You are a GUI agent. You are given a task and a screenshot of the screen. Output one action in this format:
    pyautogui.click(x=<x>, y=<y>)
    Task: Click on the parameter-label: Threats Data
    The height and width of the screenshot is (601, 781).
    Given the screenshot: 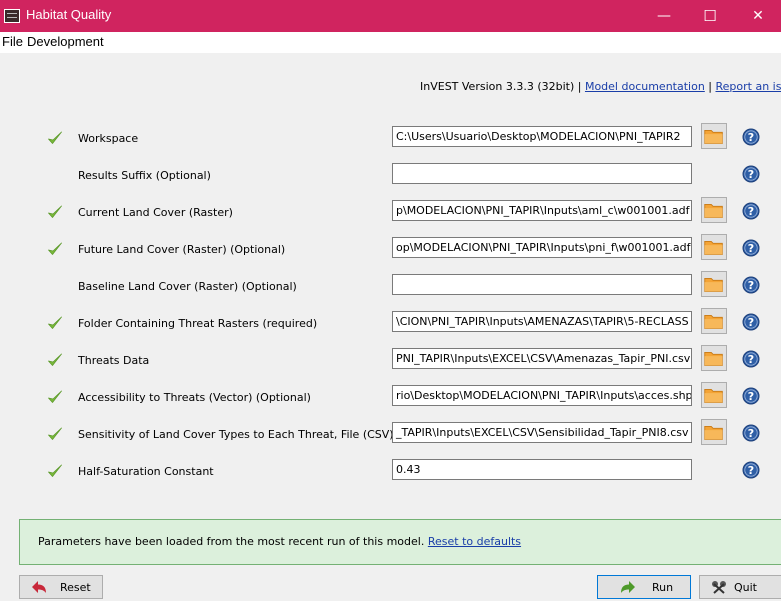 What is the action you would take?
    pyautogui.click(x=114, y=360)
    